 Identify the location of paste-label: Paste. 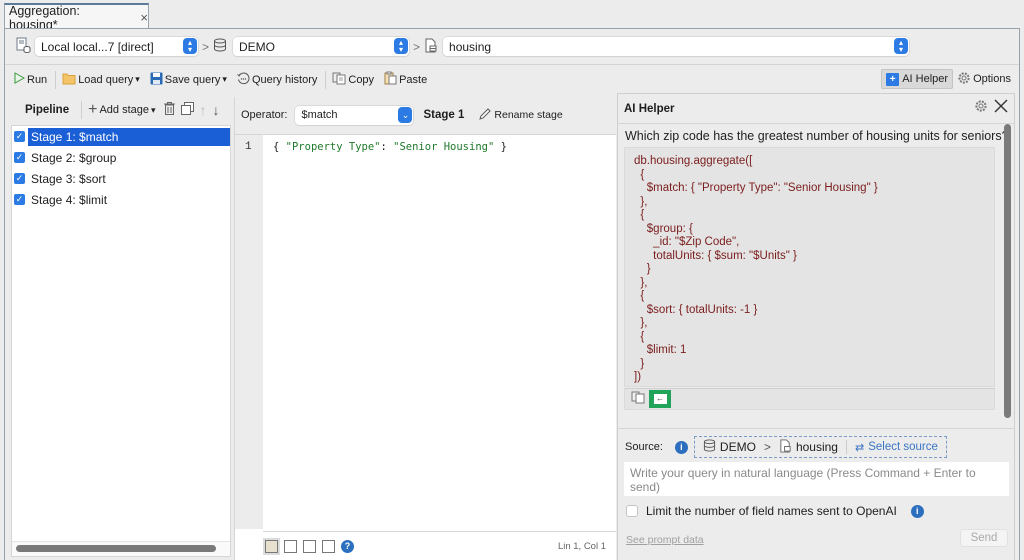
(413, 79).